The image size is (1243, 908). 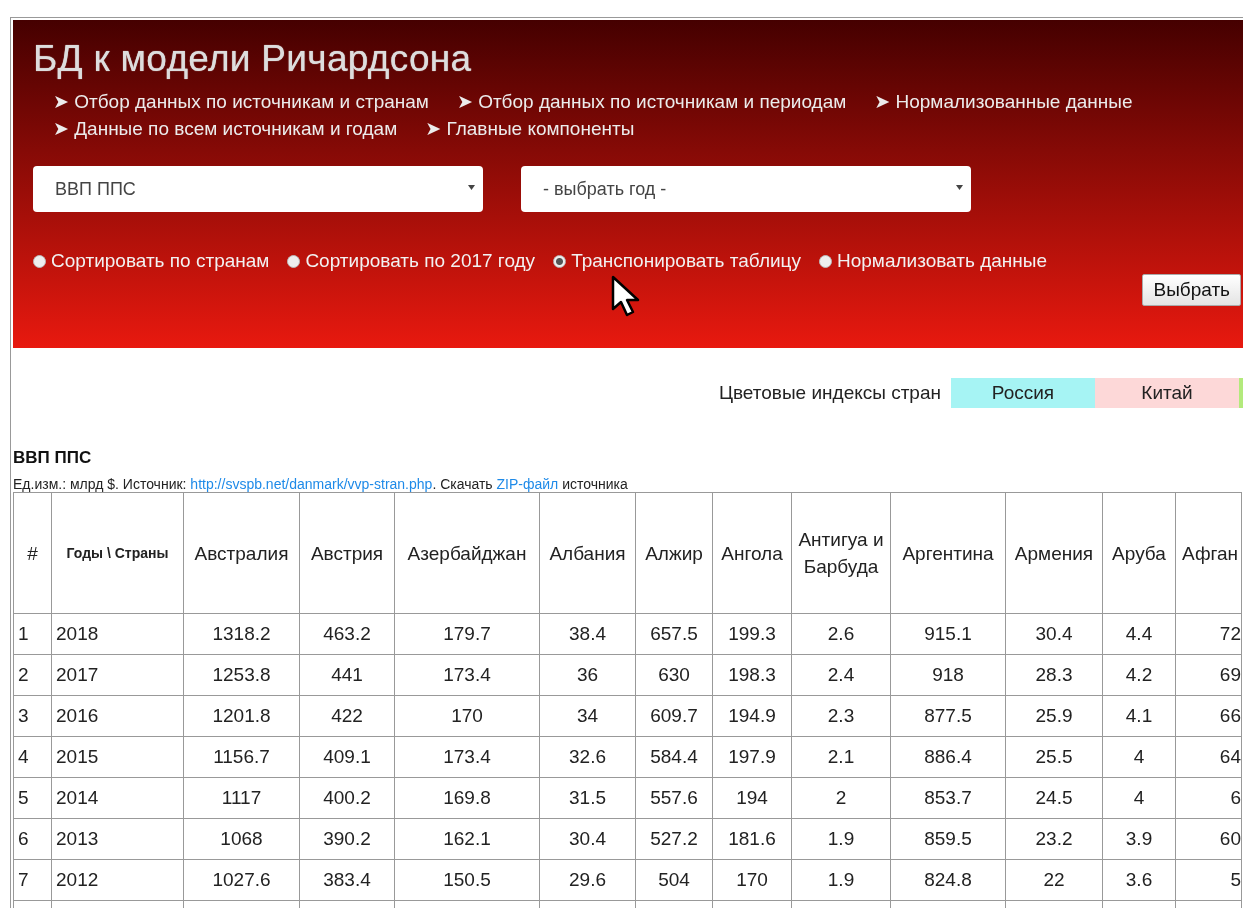 What do you see at coordinates (1208, 839) in the screenshot?
I see `table-cell: 60` at bounding box center [1208, 839].